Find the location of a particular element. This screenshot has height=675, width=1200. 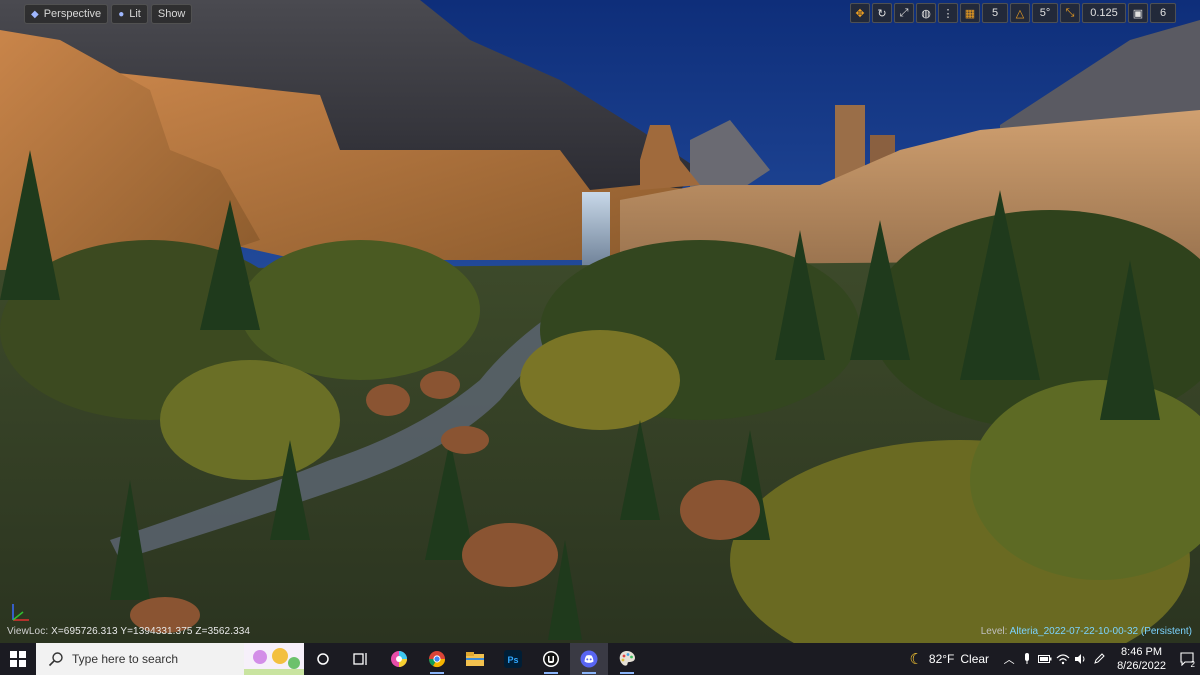

photoshop-icon: Ps is located at coordinates (513, 659).